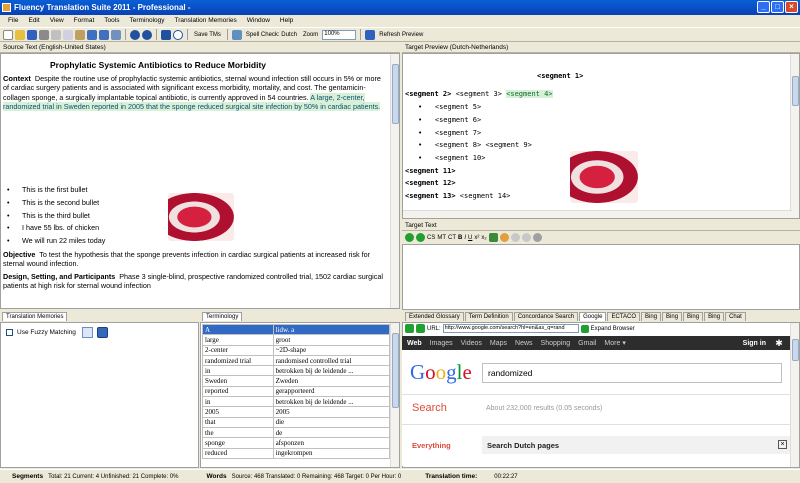 Image resolution: width=800 pixels, height=483 pixels. What do you see at coordinates (394, 181) in the screenshot?
I see `source-scrollbar` at bounding box center [394, 181].